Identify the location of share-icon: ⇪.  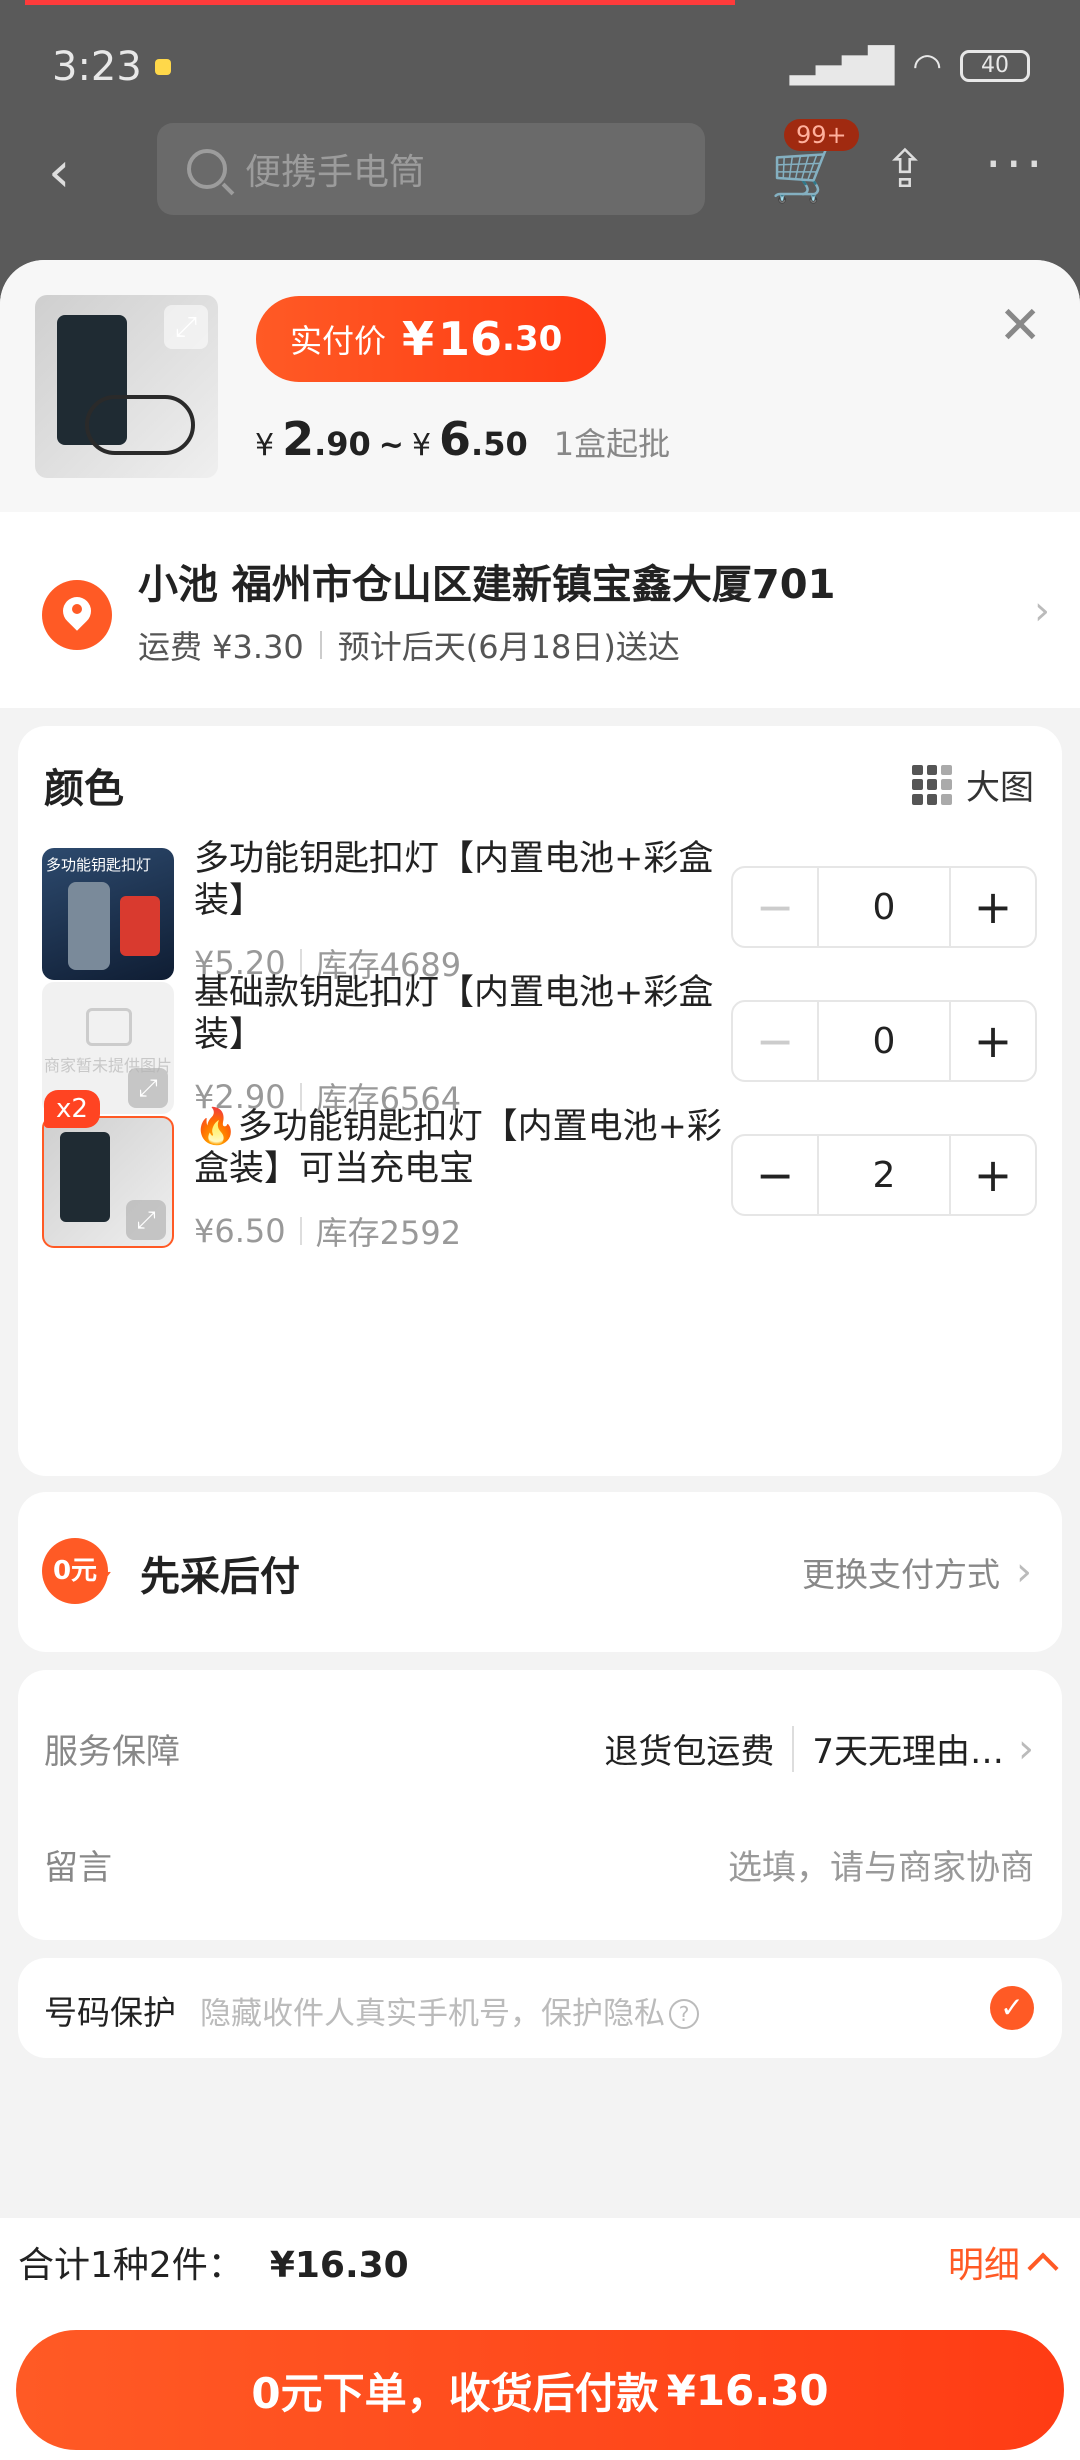
(905, 170).